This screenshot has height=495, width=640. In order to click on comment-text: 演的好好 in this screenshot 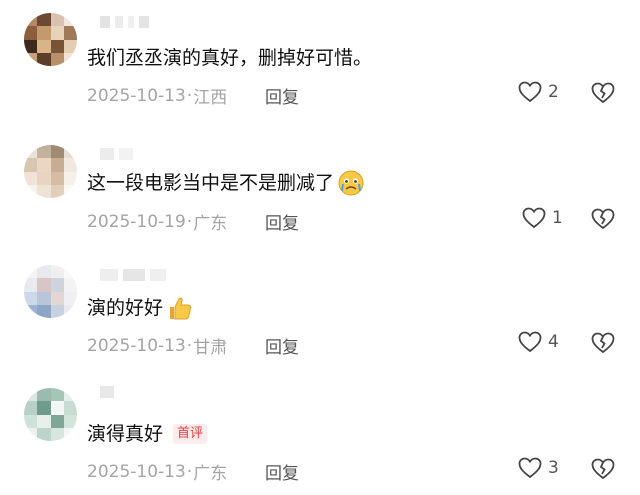, I will do `click(140, 308)`.